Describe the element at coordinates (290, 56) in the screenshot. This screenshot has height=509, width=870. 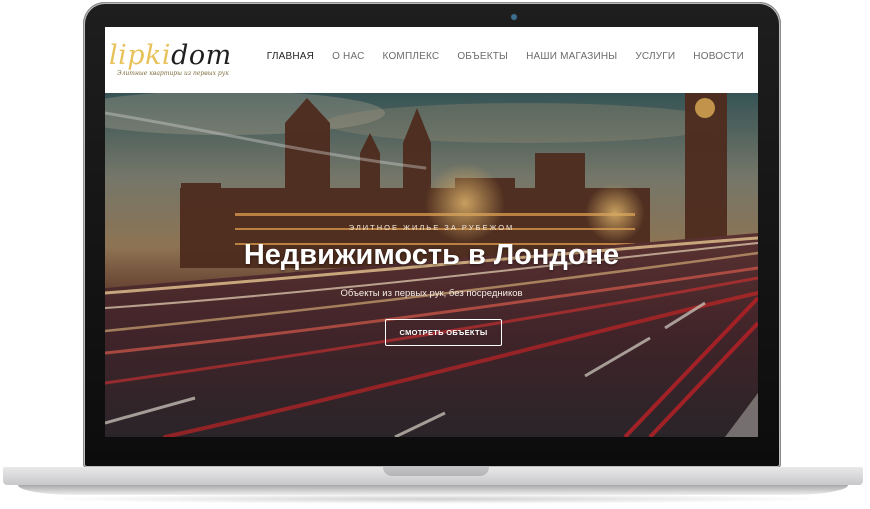
I see `menu-item-home: ГЛАВНАЯ` at that location.